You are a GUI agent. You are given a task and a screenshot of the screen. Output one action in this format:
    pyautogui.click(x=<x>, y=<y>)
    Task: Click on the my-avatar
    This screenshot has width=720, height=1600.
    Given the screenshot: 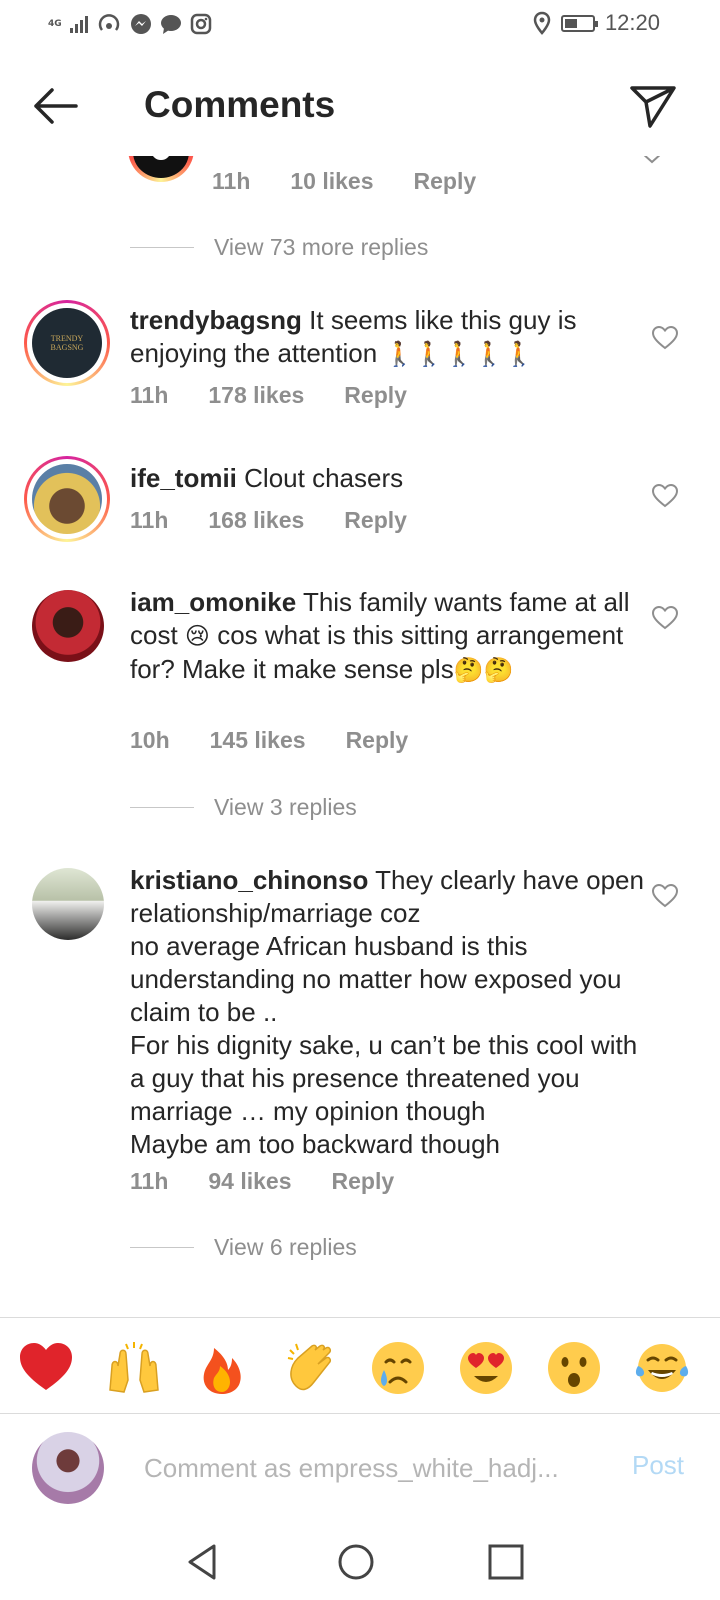 What is the action you would take?
    pyautogui.click(x=68, y=1468)
    